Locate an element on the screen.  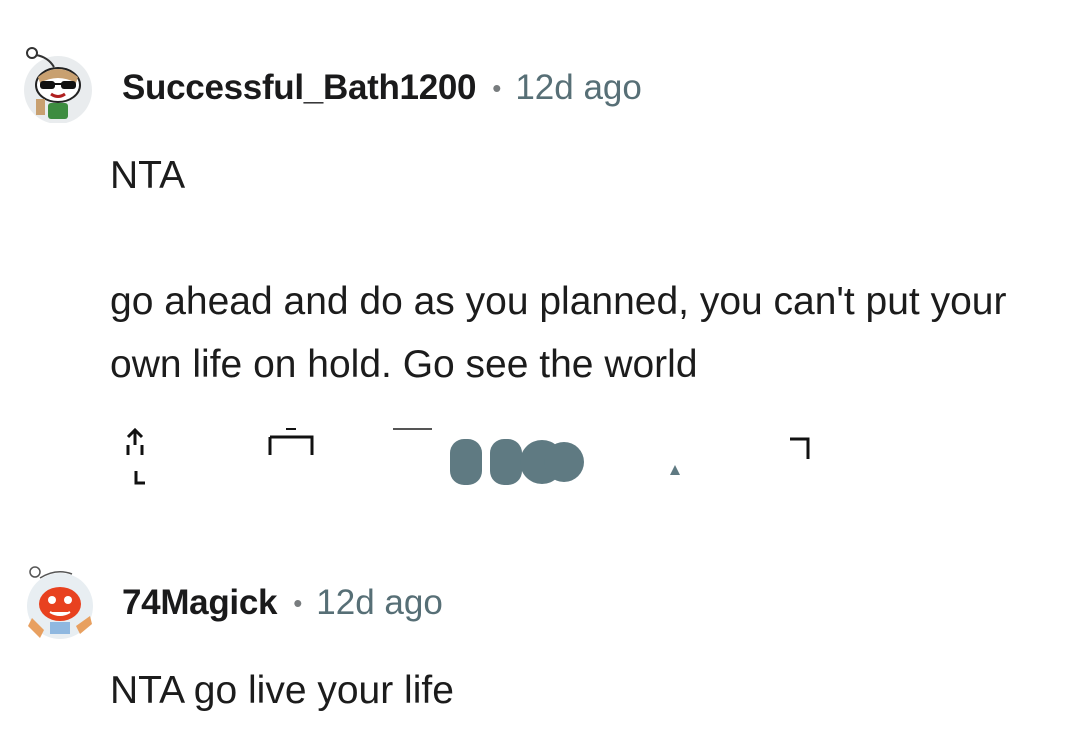
comment-action-bar is located at coordinates (470, 455).